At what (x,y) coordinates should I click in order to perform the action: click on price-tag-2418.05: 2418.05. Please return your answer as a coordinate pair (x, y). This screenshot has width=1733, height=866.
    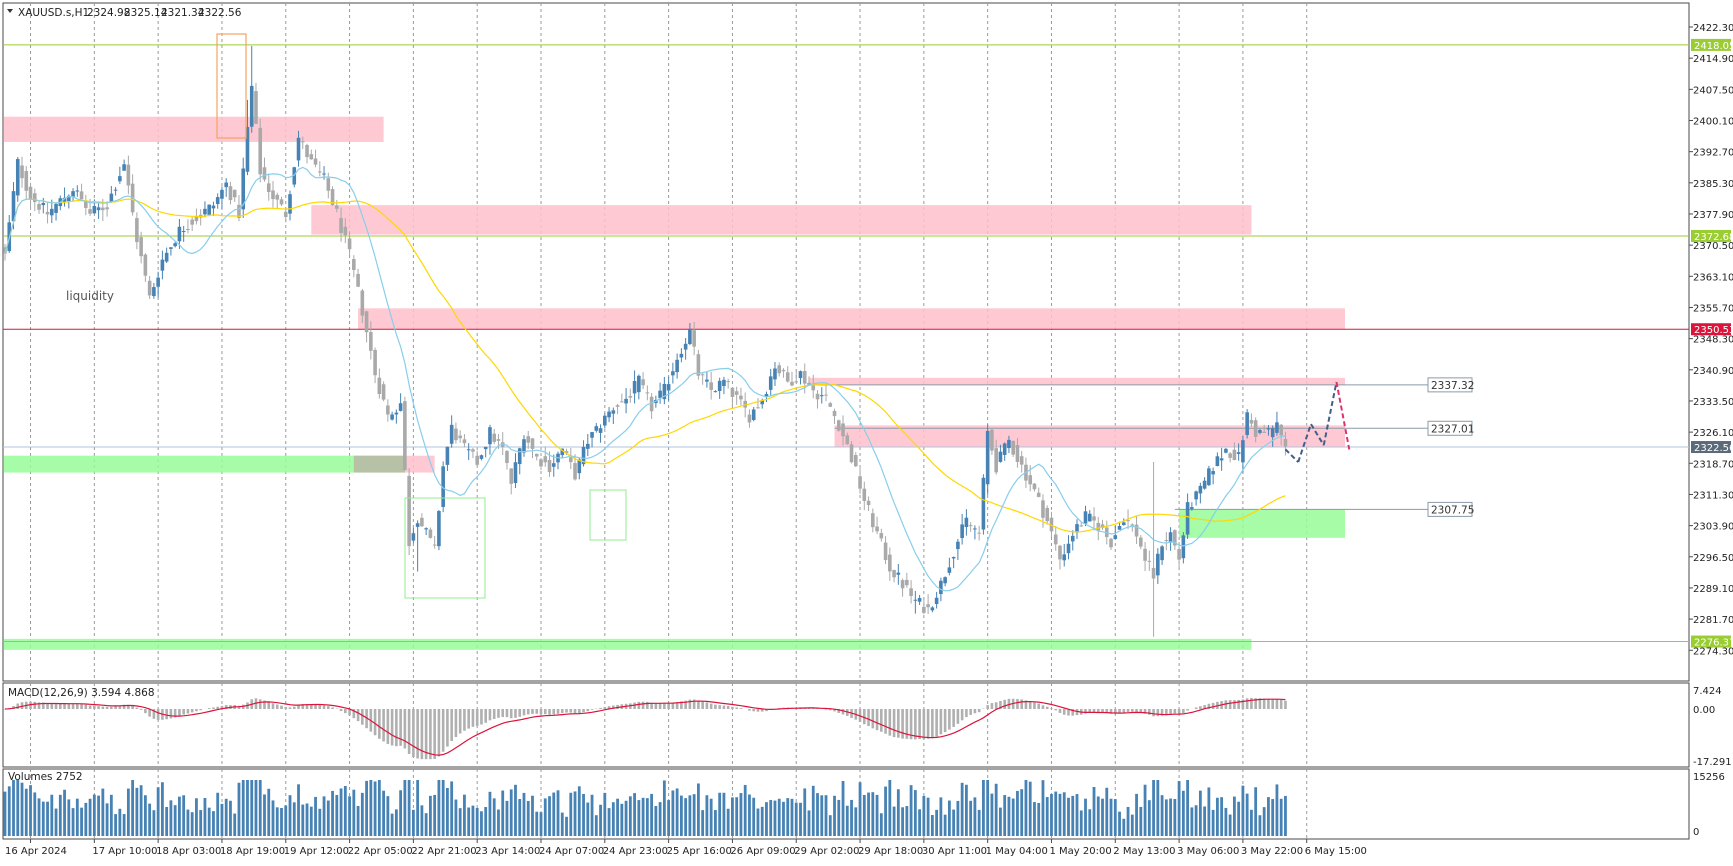
    Looking at the image, I should click on (1712, 45).